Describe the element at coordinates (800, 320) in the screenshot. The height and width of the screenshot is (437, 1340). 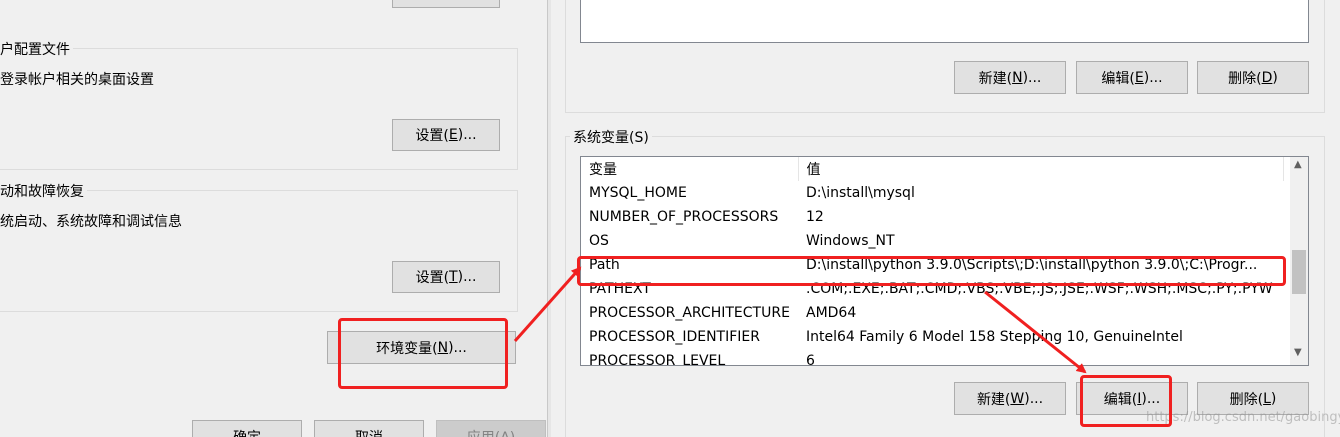
I see `annotation-arrows` at that location.